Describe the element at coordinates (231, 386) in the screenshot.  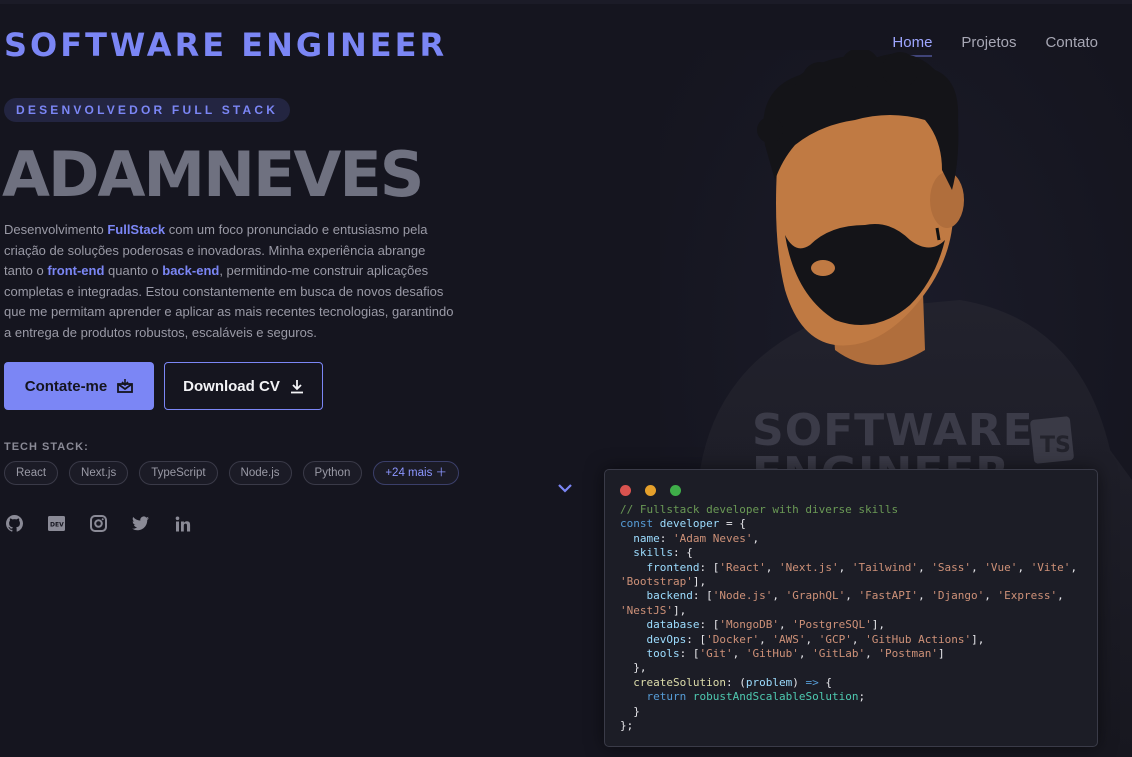
I see `download-cv-label: Download CV` at that location.